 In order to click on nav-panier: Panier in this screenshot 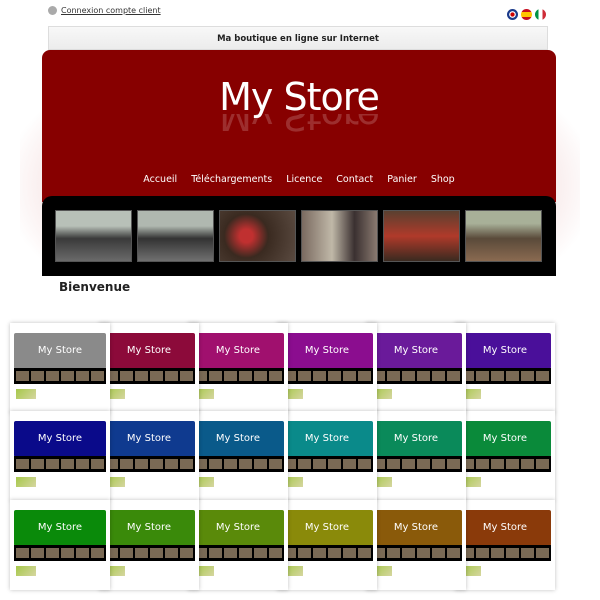, I will do `click(402, 179)`.